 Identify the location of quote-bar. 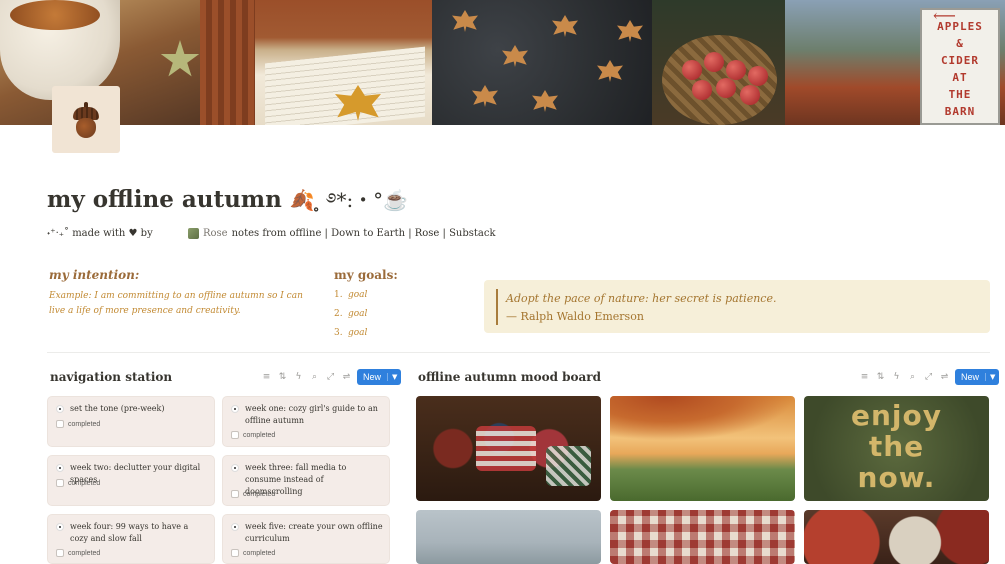
(497, 307).